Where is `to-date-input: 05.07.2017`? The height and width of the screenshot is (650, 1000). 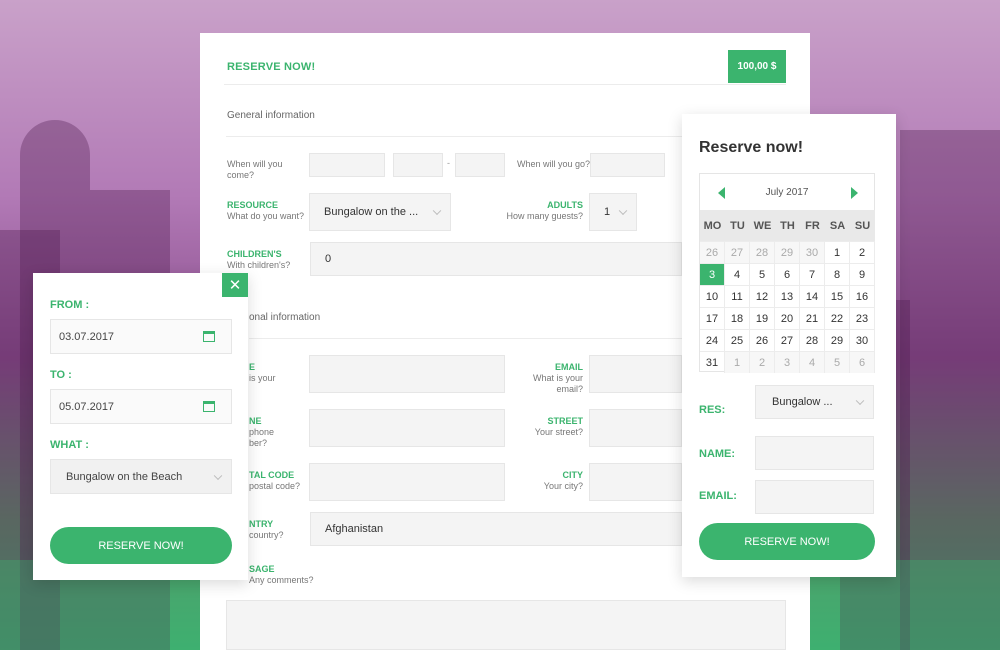 to-date-input: 05.07.2017 is located at coordinates (141, 406).